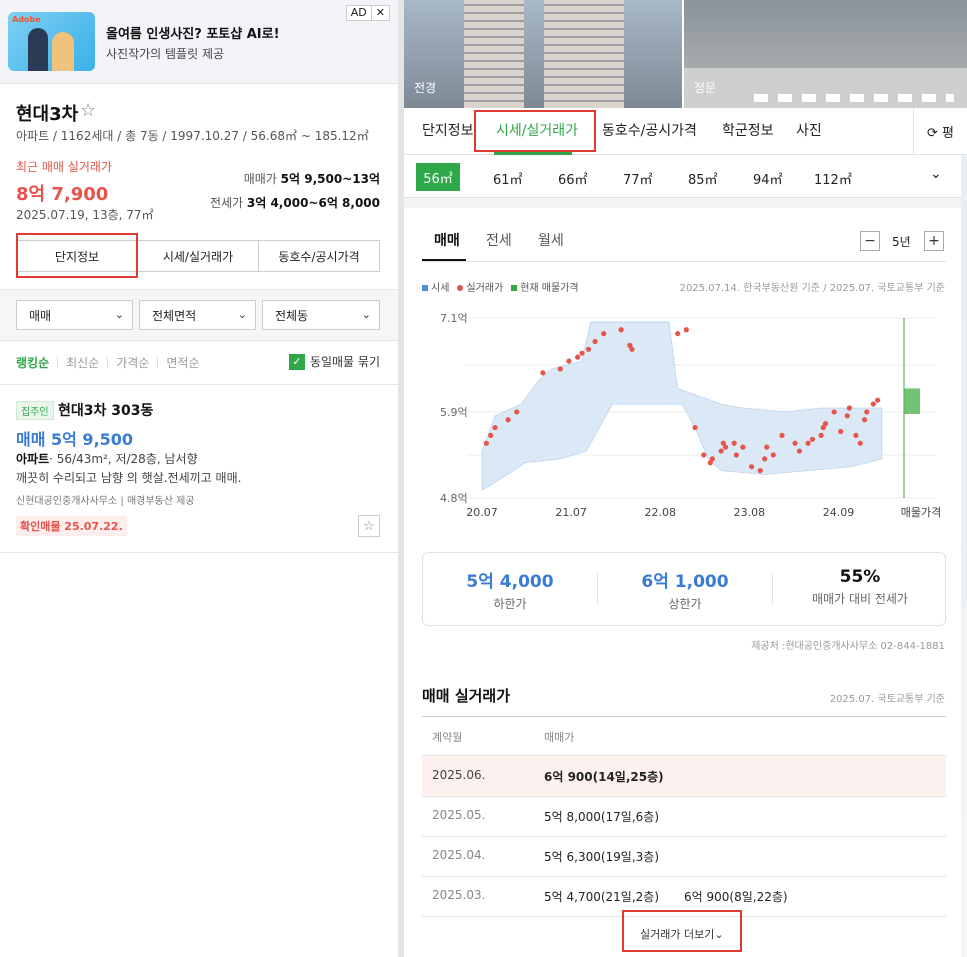 The height and width of the screenshot is (957, 967). Describe the element at coordinates (682, 934) in the screenshot. I see `more-transactions-button: 실거래가 더보기⌄` at that location.